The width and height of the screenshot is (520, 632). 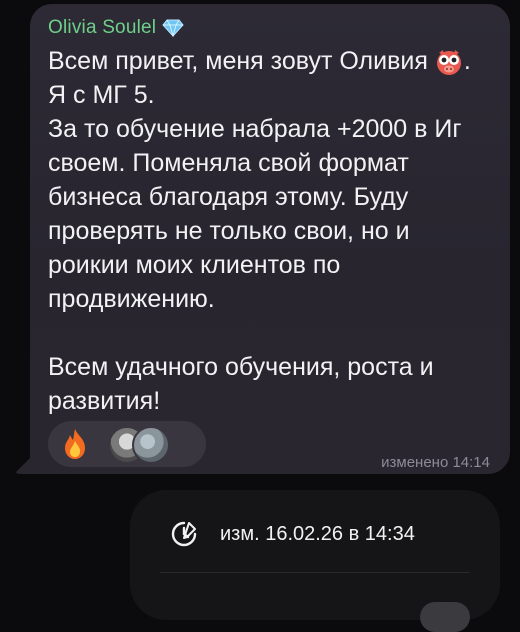 I want to click on message-line: Я с МГ 5., so click(x=101, y=95).